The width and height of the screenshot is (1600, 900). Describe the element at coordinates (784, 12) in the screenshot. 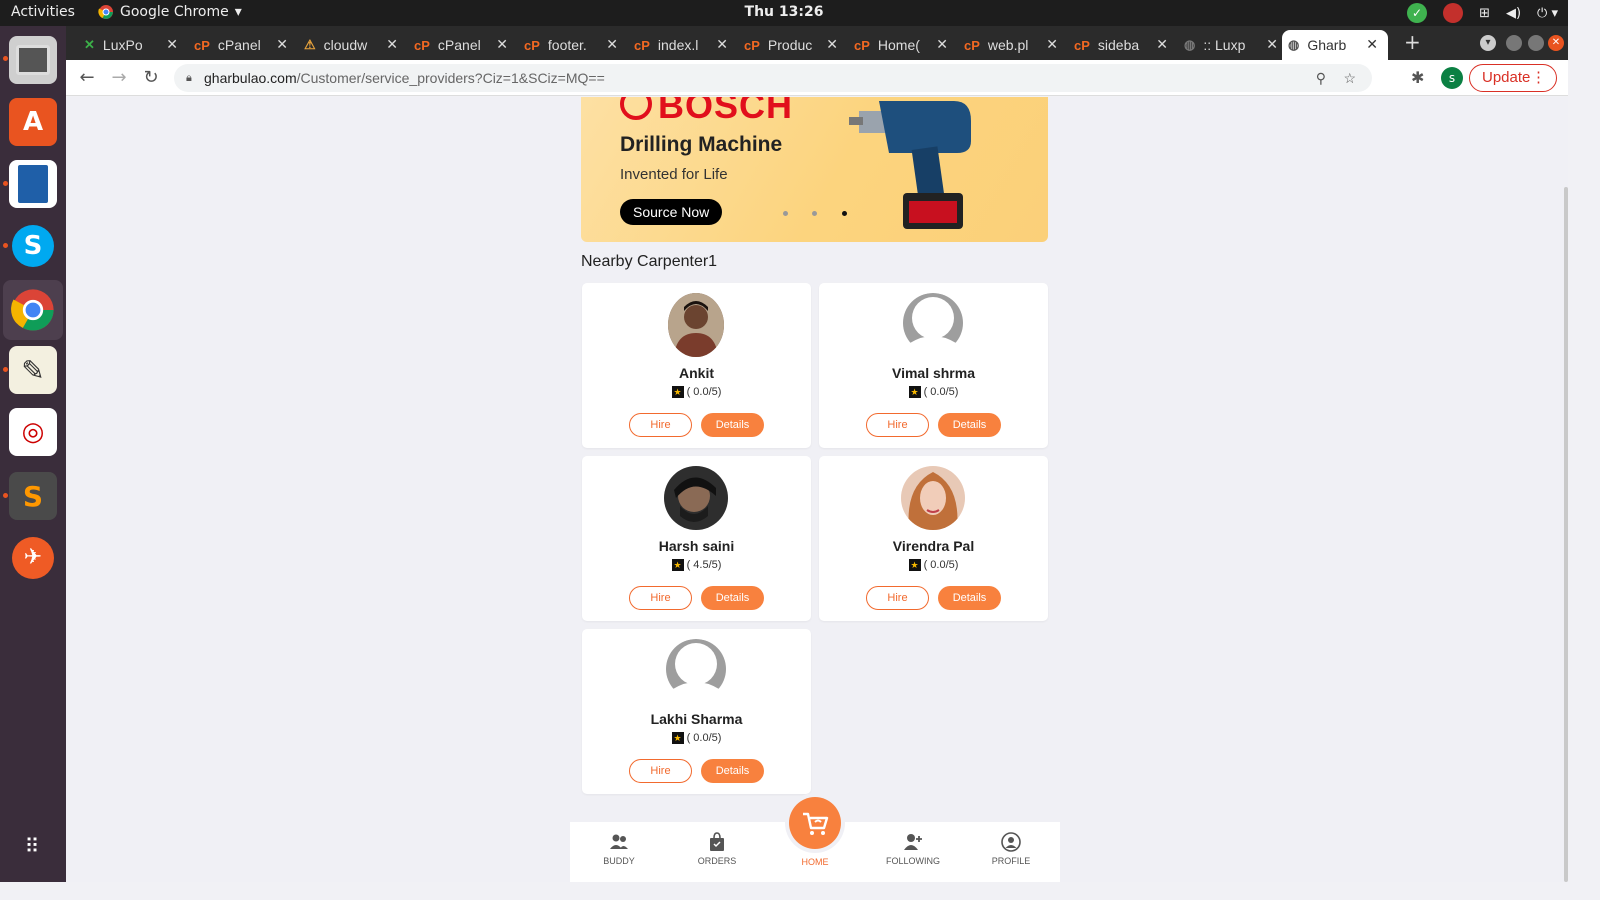

I see `clock: Thu 13:26` at that location.